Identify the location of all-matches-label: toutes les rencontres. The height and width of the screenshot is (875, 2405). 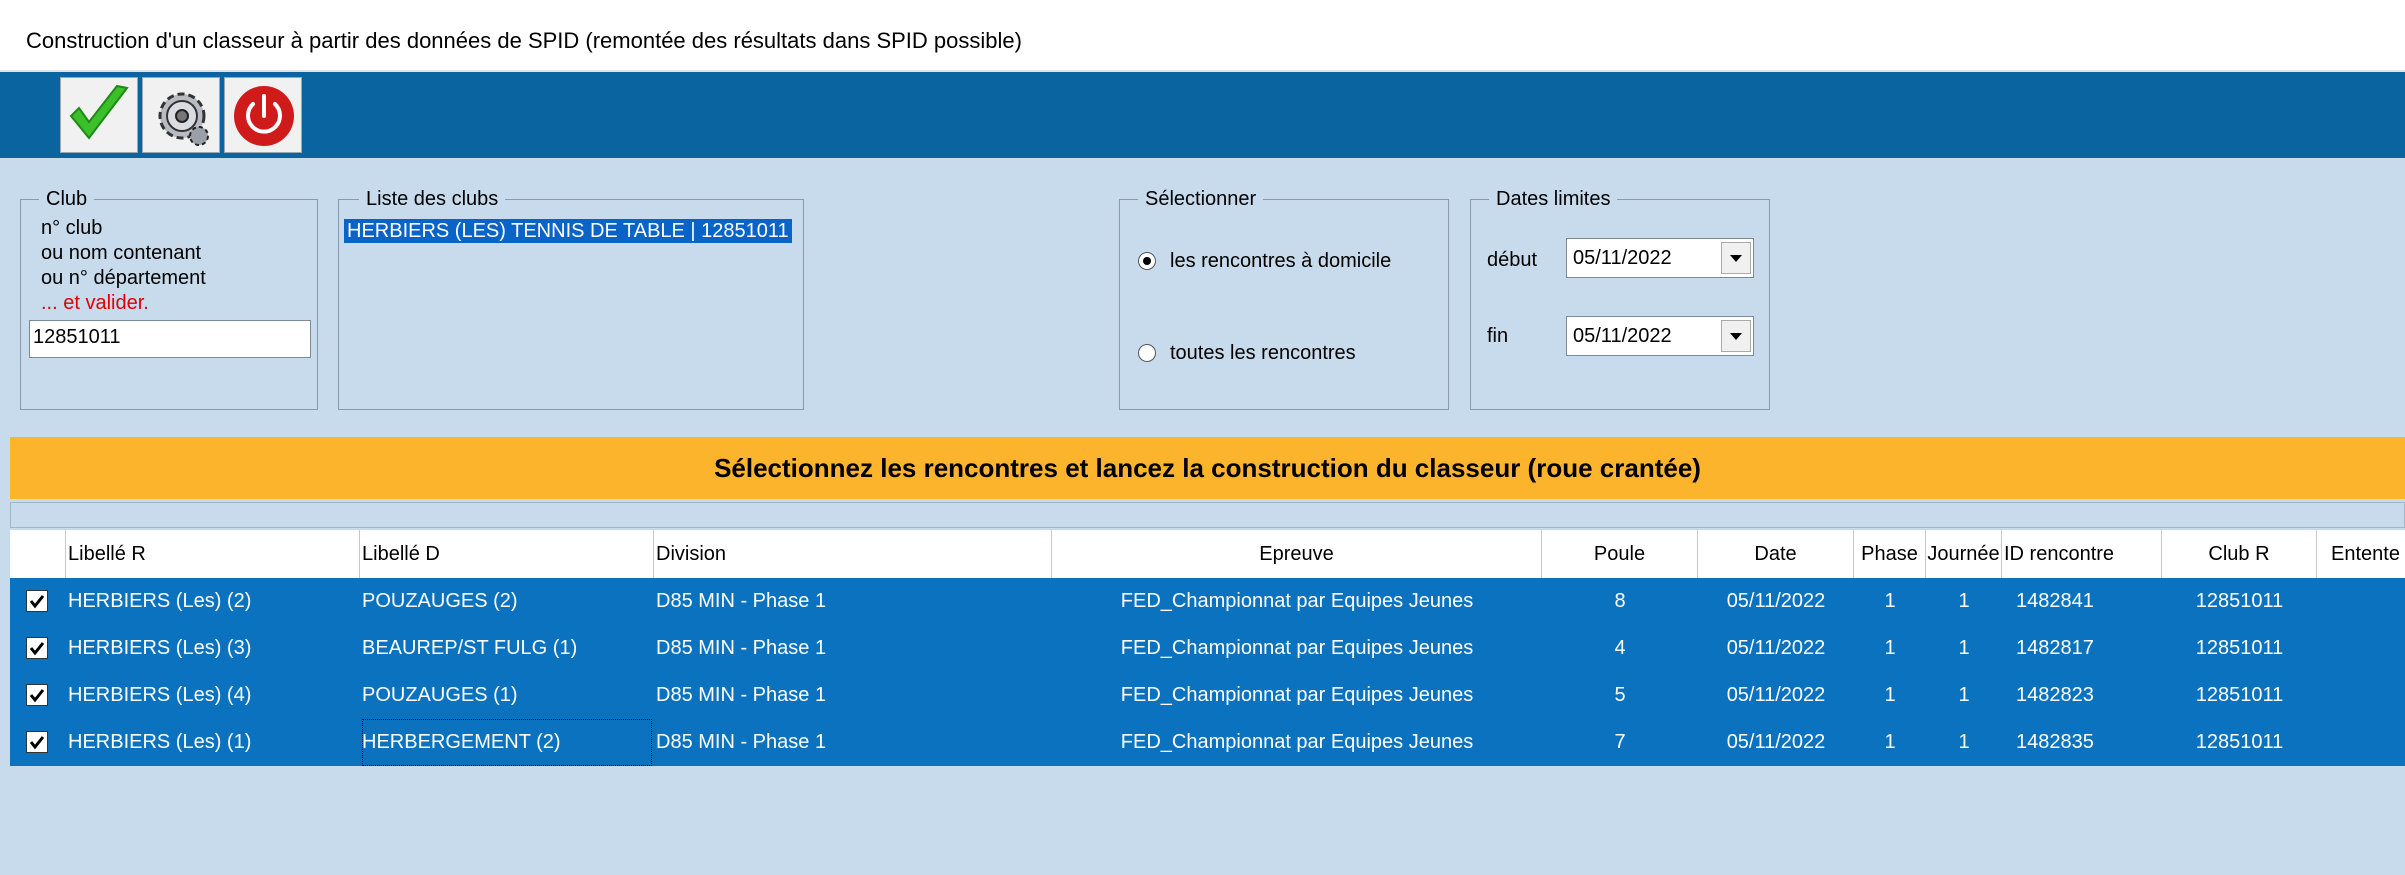
(1263, 353).